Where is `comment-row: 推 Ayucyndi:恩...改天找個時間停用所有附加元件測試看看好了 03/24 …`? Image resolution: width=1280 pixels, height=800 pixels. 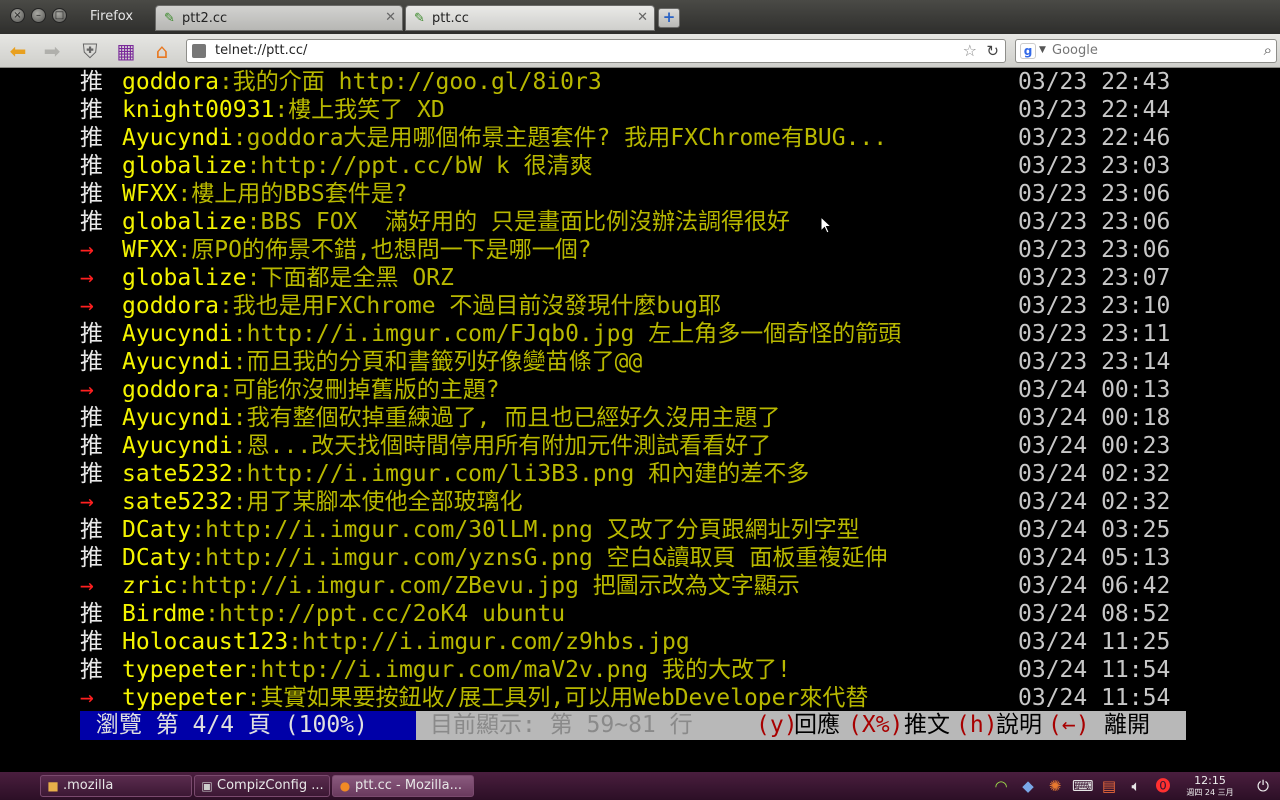
comment-row: 推 Ayucyndi:恩...改天找個時間停用所有附加元件測試看看好了 03/24 … is located at coordinates (635, 446).